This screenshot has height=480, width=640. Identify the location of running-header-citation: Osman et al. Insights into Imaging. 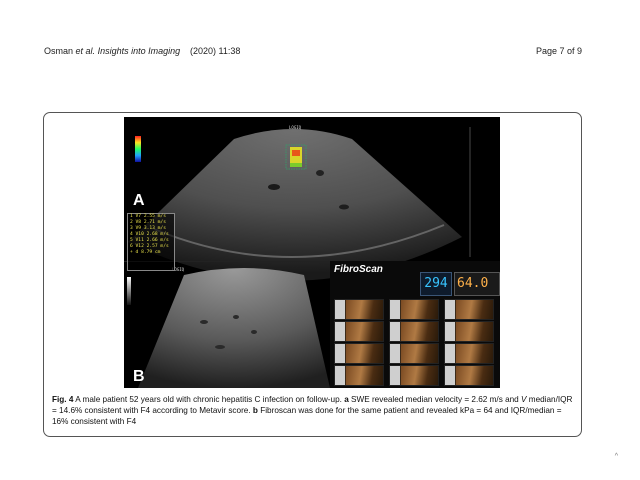
(112, 51).